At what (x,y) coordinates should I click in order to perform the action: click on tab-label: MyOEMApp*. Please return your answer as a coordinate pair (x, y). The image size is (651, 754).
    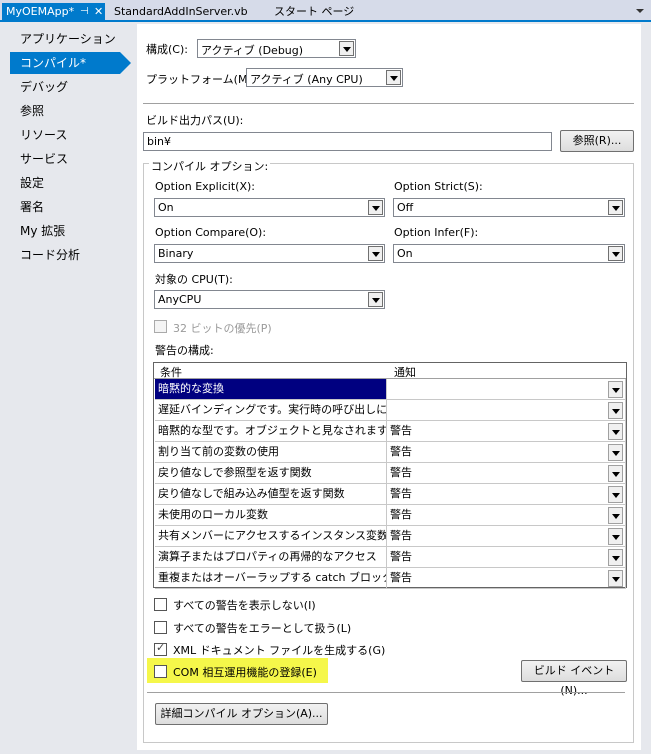
    Looking at the image, I should click on (40, 11).